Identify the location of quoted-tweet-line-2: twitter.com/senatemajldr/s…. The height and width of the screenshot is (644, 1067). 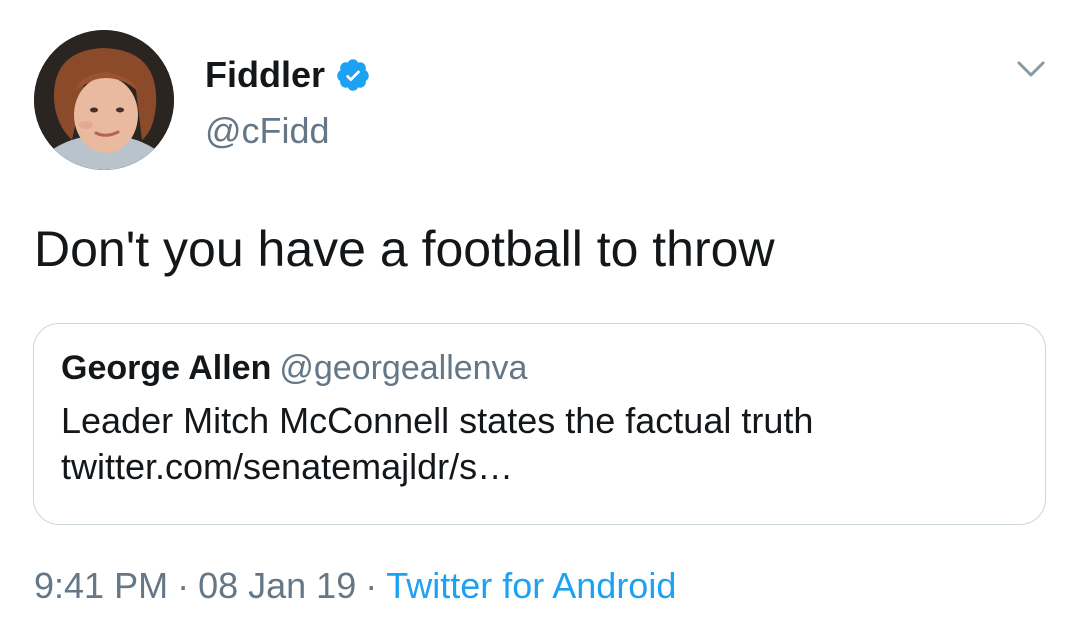
(287, 466).